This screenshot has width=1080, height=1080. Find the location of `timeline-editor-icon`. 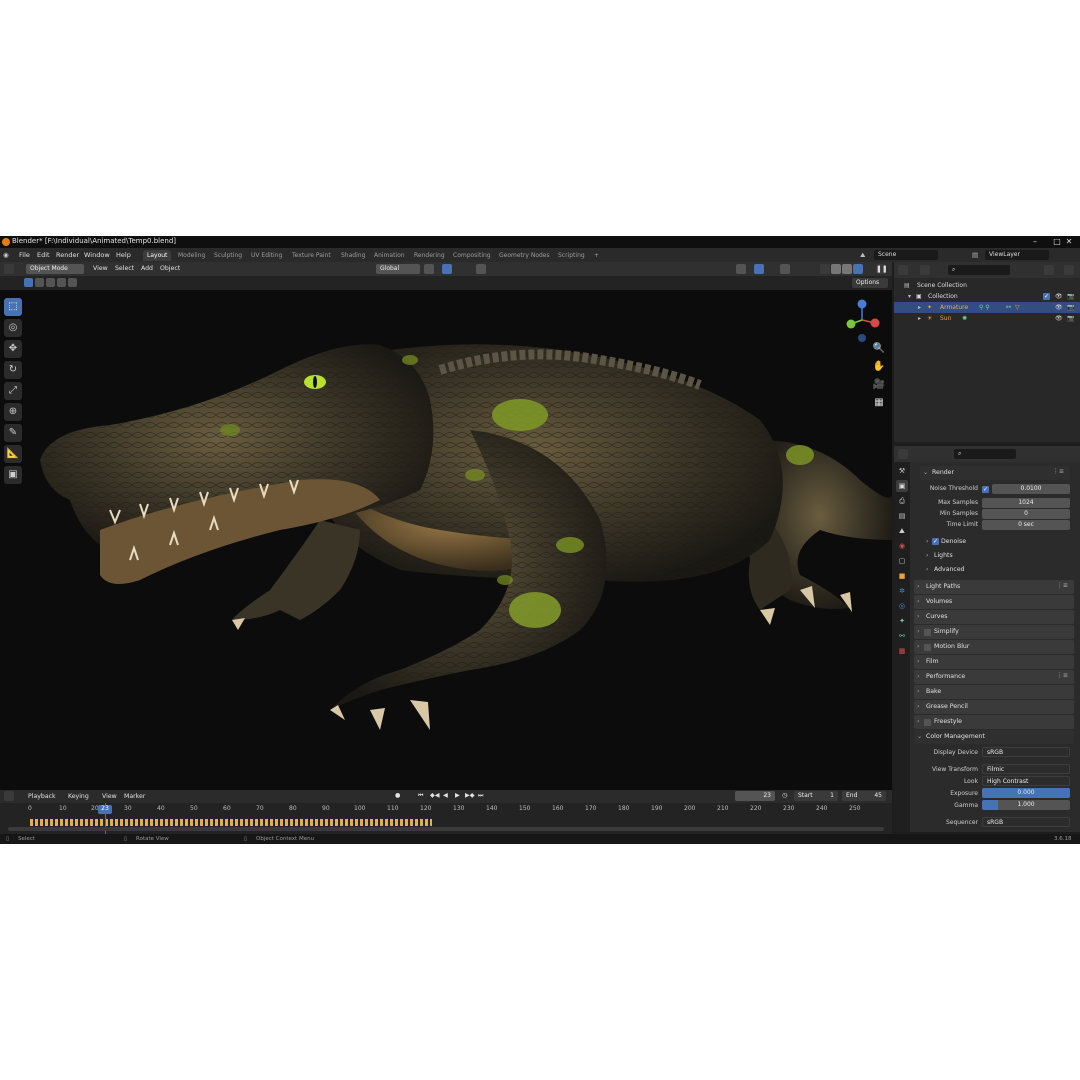

timeline-editor-icon is located at coordinates (9, 796).